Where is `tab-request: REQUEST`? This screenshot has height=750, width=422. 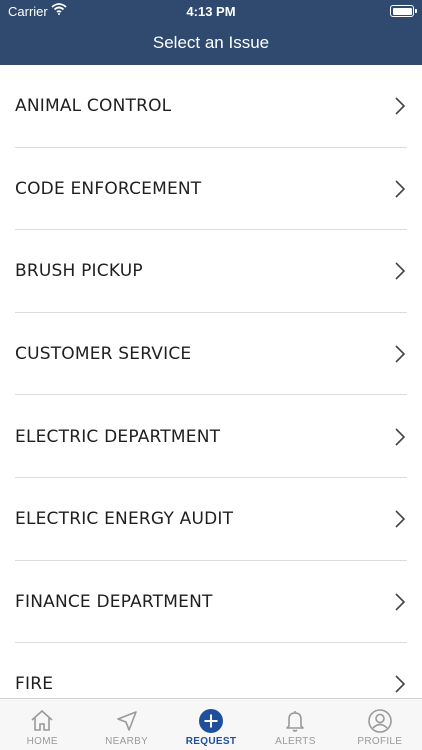 tab-request: REQUEST is located at coordinates (211, 724).